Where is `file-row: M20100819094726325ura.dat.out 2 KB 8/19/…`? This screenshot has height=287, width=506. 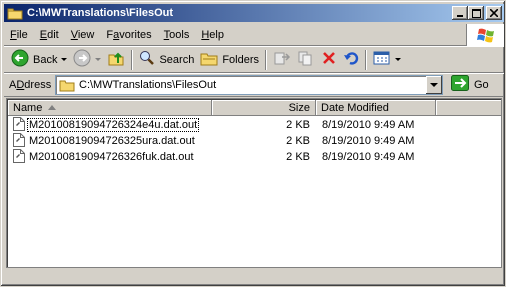 file-row: M20100819094726325ura.dat.out 2 KB 8/19/… is located at coordinates (254, 141).